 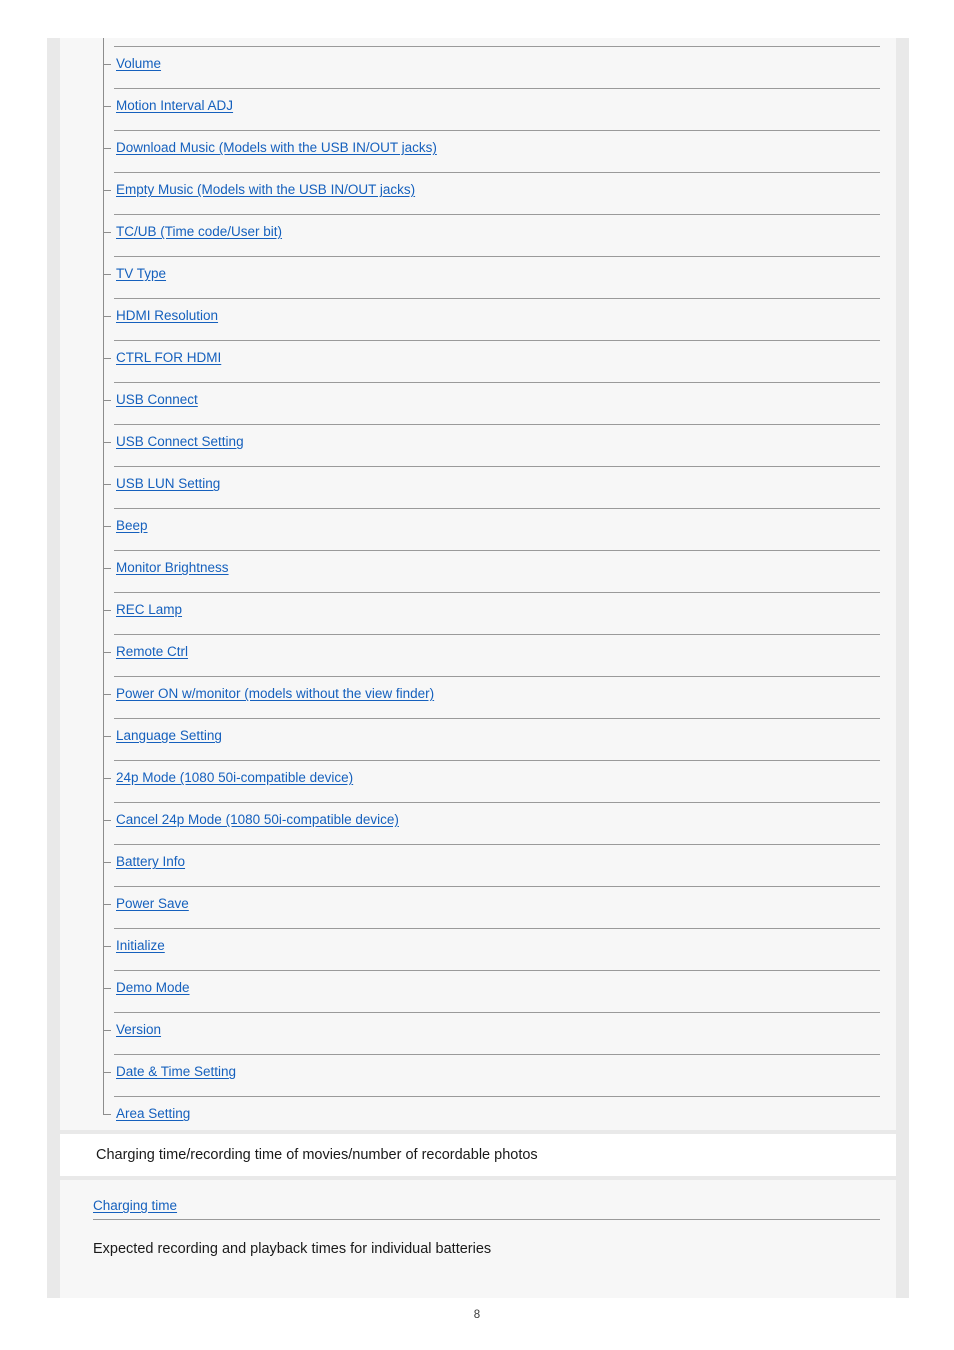 I want to click on toc-link: USB Connect Setting, so click(x=180, y=442).